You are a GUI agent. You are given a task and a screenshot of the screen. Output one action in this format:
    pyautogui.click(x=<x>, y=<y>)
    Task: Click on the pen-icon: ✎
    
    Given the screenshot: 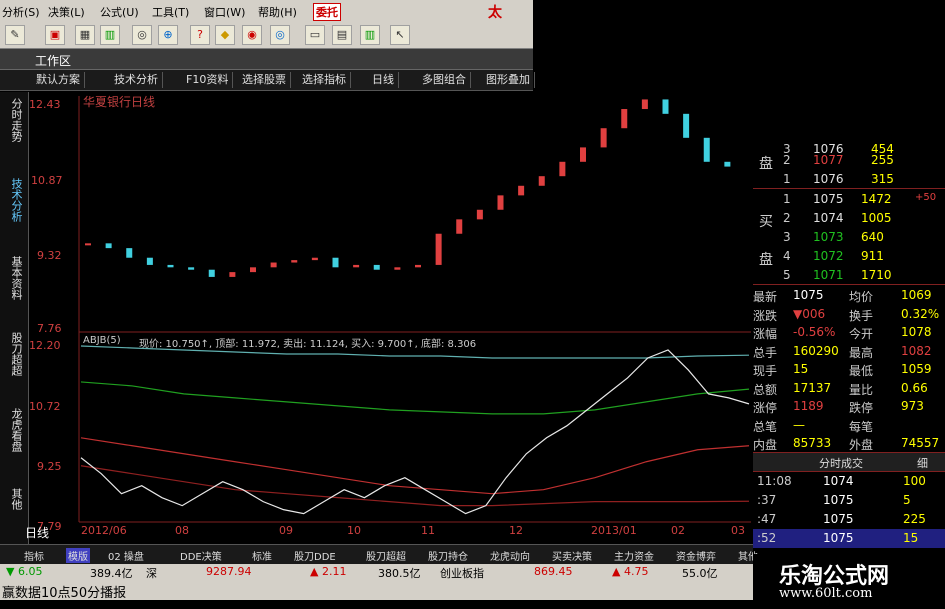 What is the action you would take?
    pyautogui.click(x=15, y=35)
    